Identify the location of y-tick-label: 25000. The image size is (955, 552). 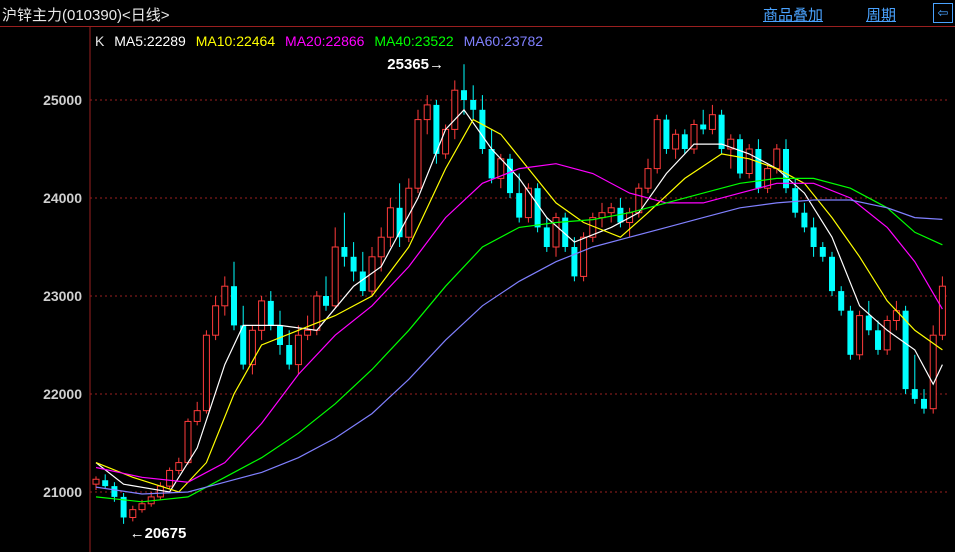
(62, 100).